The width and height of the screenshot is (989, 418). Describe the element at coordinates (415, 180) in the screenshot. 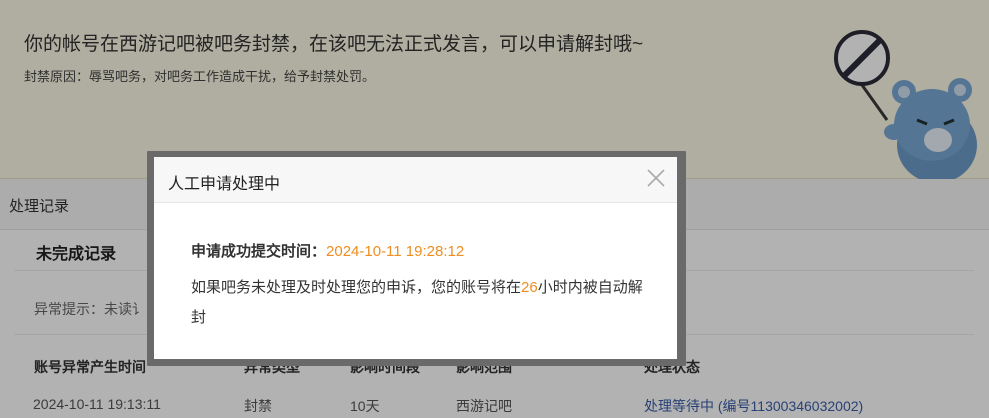

I see `dialog-header: 人工申请处理中` at that location.